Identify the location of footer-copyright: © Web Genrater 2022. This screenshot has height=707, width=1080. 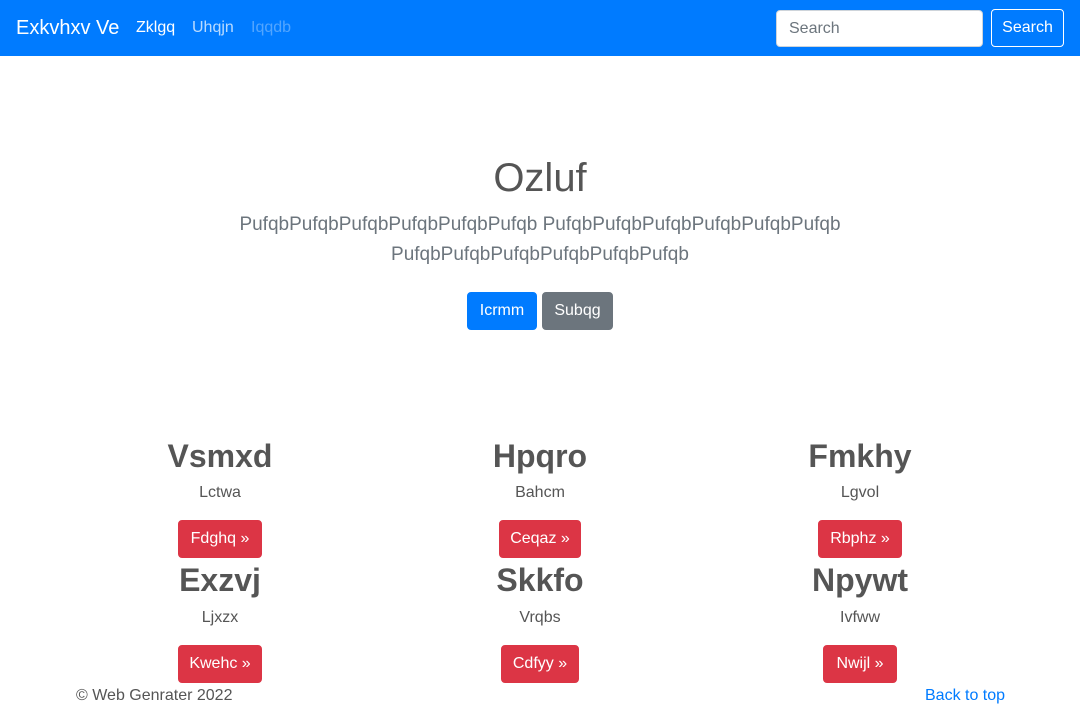
(154, 695).